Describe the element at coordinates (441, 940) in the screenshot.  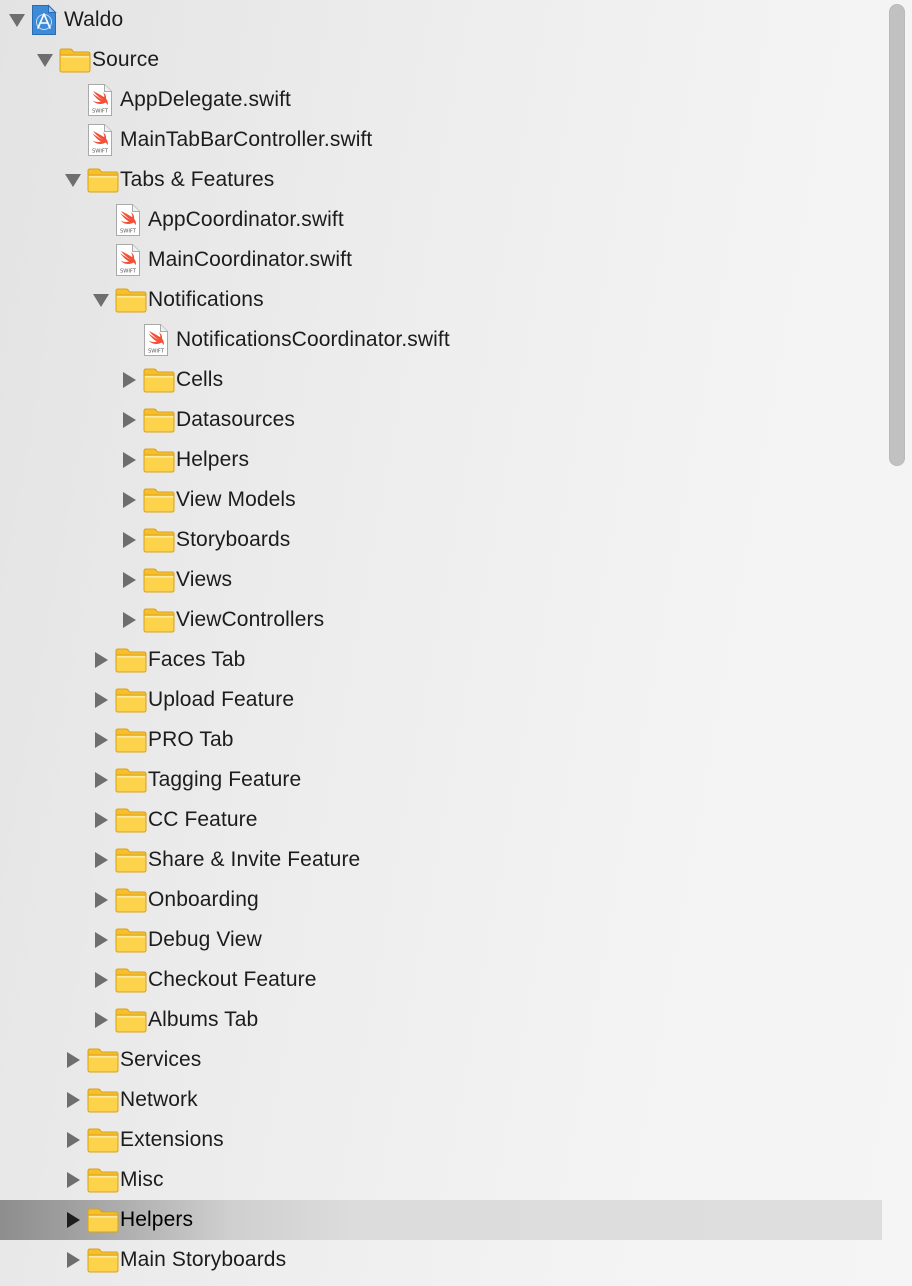
I see `folder-row: Debug View` at that location.